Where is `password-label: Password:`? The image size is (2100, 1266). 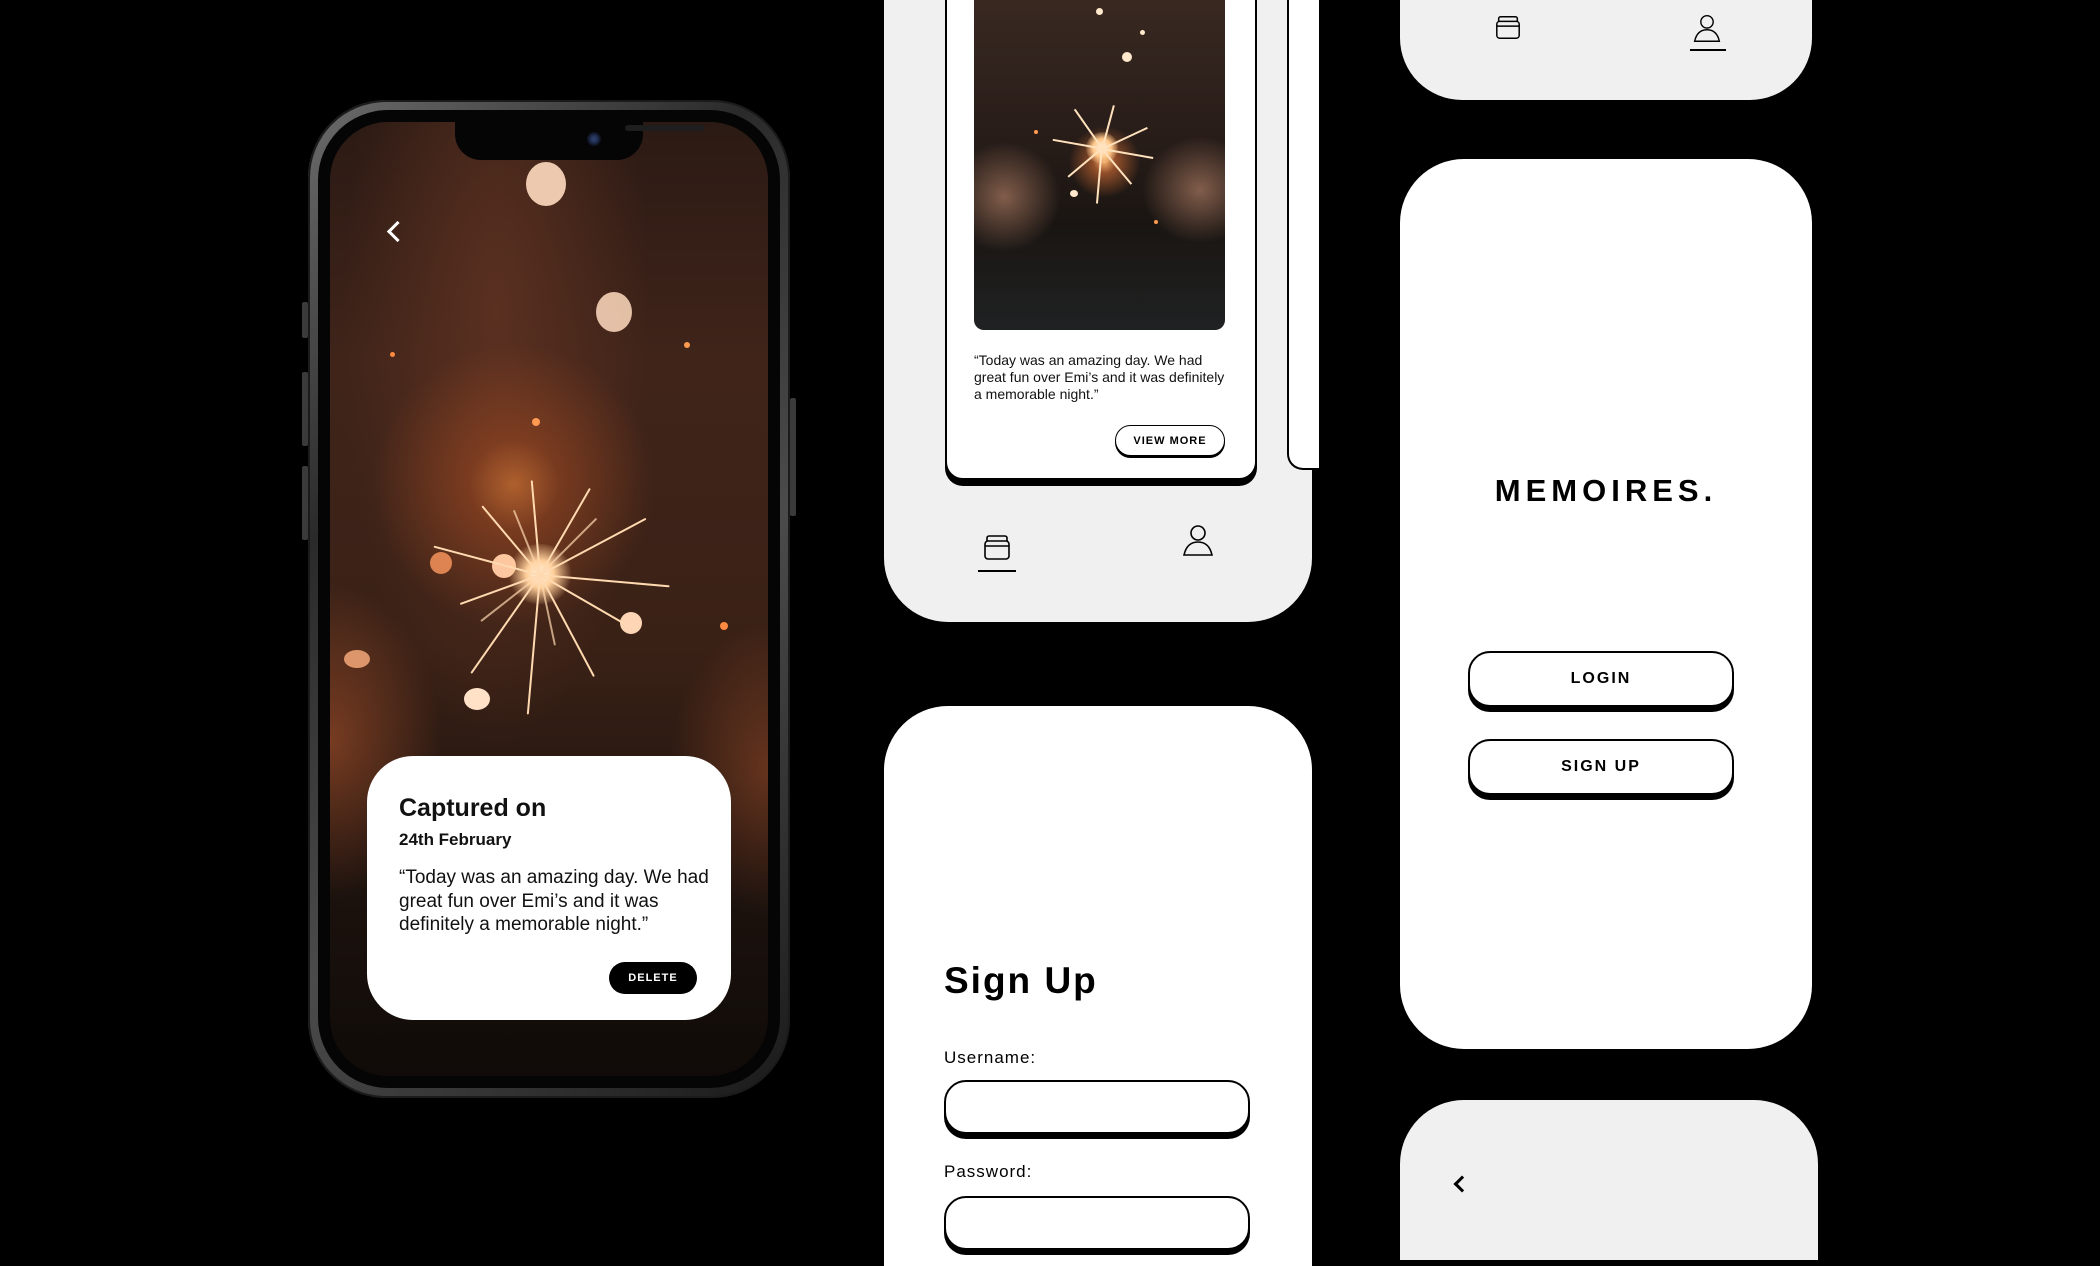 password-label: Password: is located at coordinates (988, 1171).